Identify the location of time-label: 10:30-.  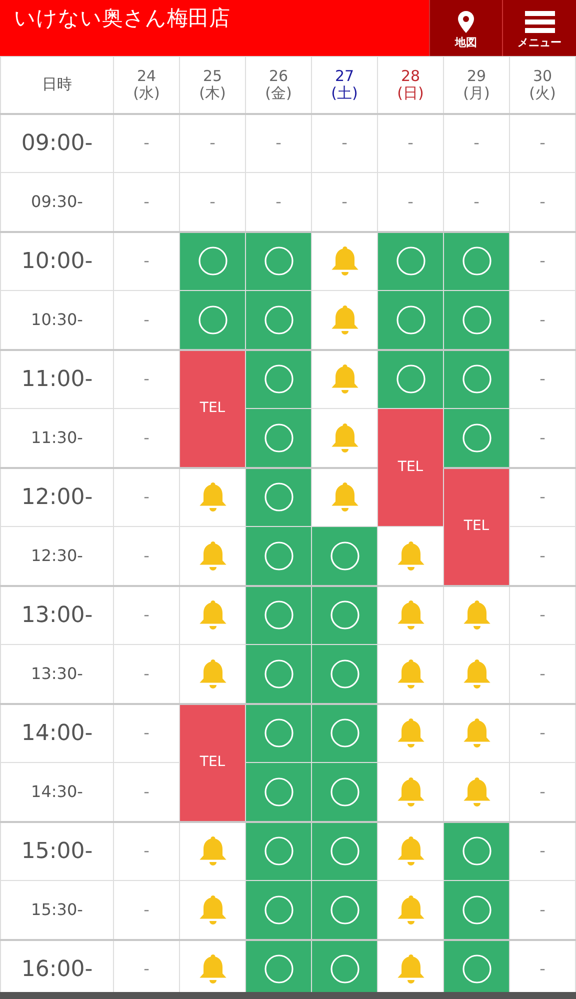
(57, 320).